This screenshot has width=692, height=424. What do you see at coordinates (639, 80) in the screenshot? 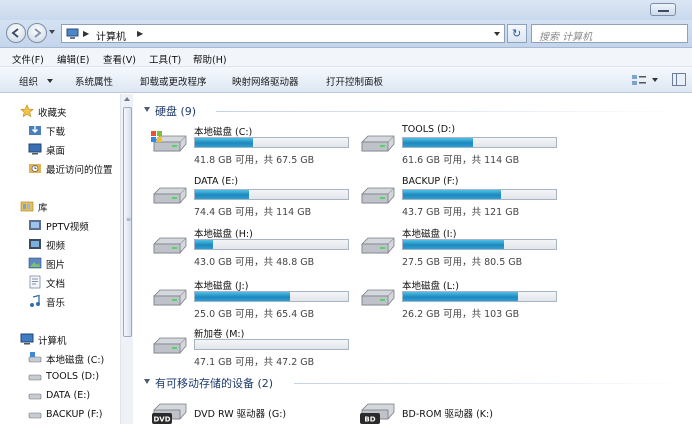
I see `change-view-icon` at bounding box center [639, 80].